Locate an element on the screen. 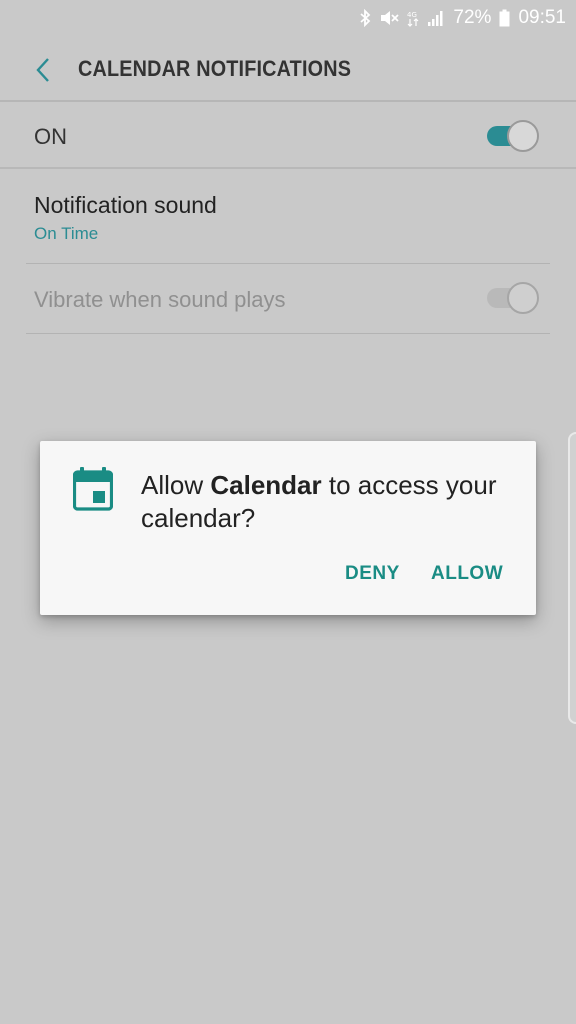  battery-icon is located at coordinates (504, 18).